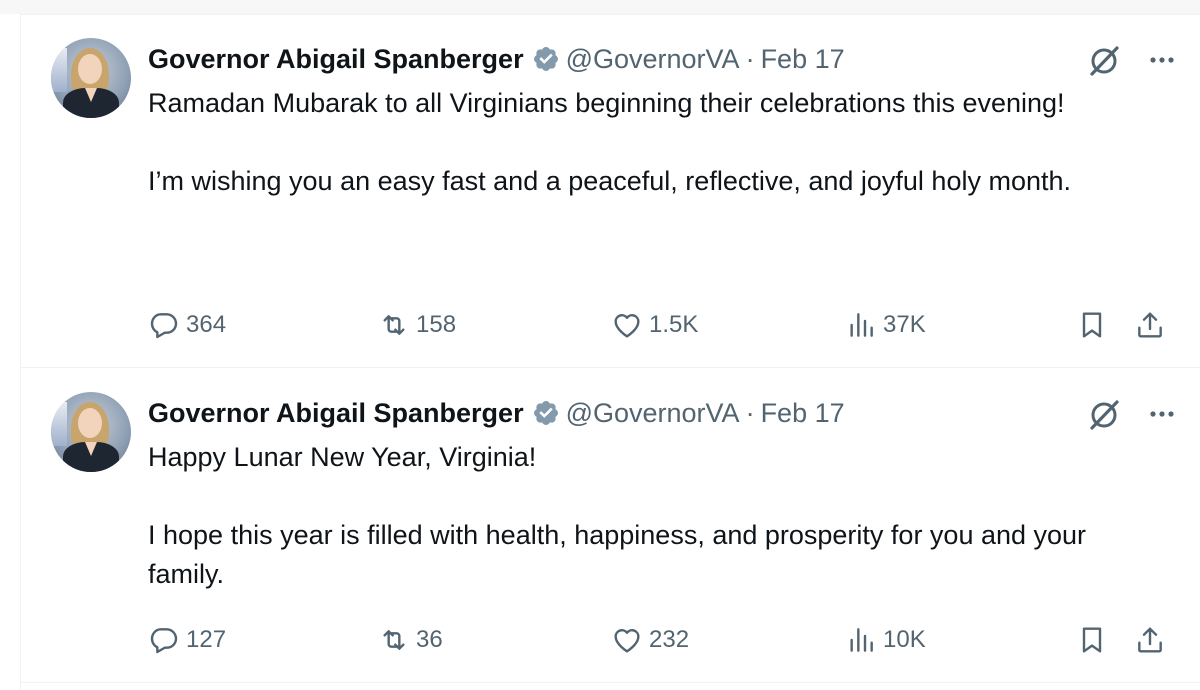 The height and width of the screenshot is (690, 1200). I want to click on repost-button: 36, so click(410, 640).